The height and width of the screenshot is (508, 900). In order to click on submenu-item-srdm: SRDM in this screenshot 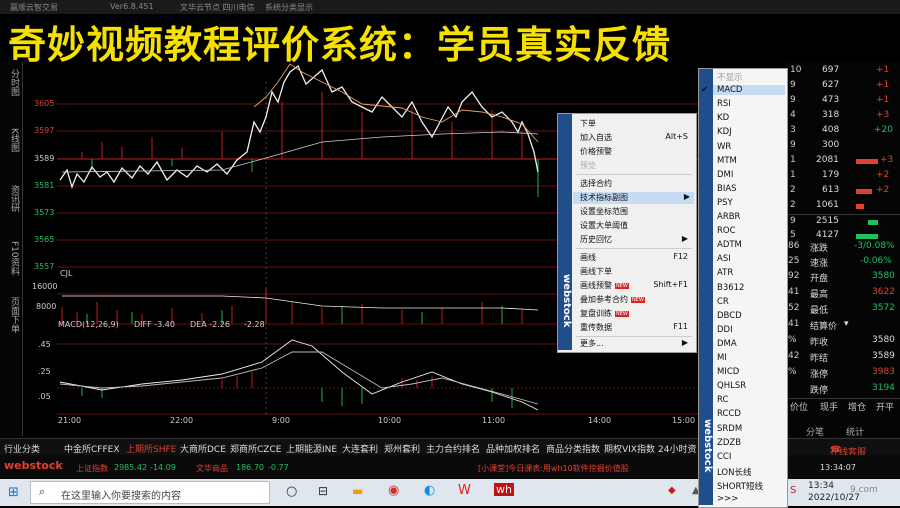, I will do `click(751, 429)`.